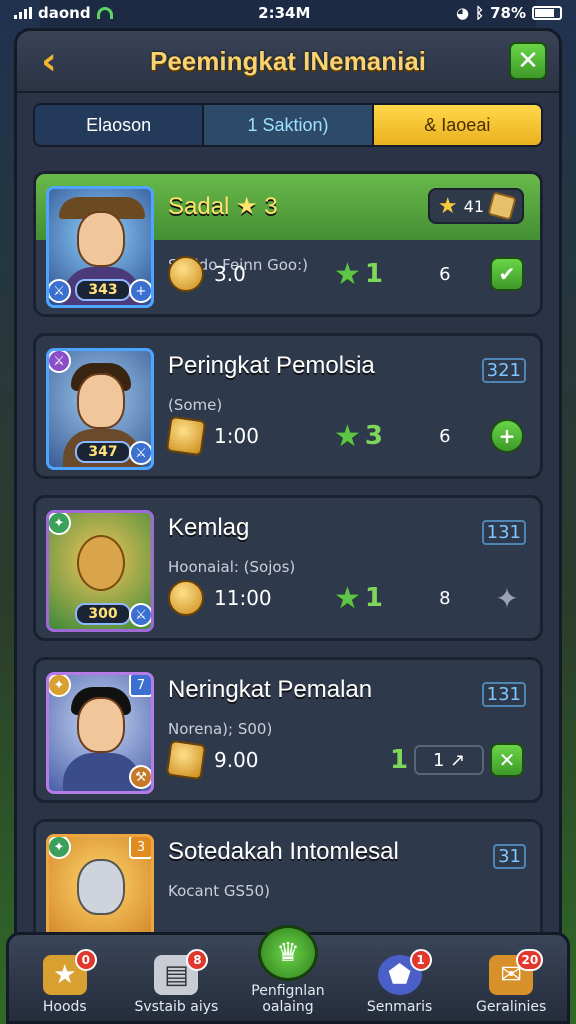 The height and width of the screenshot is (1024, 576). What do you see at coordinates (236, 436) in the screenshot?
I see `score-value: 1:00` at bounding box center [236, 436].